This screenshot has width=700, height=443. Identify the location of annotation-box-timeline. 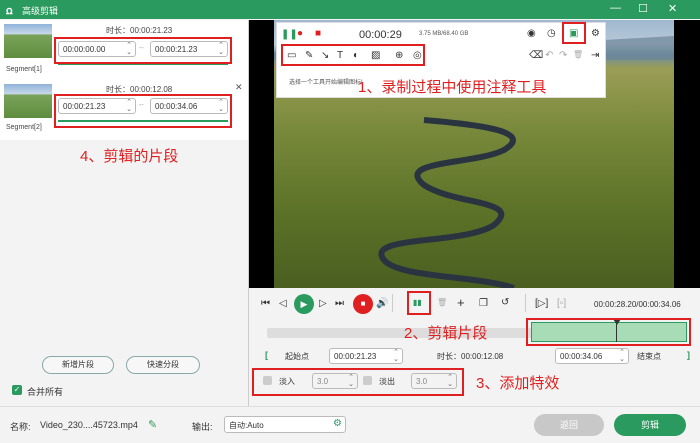
(608, 332).